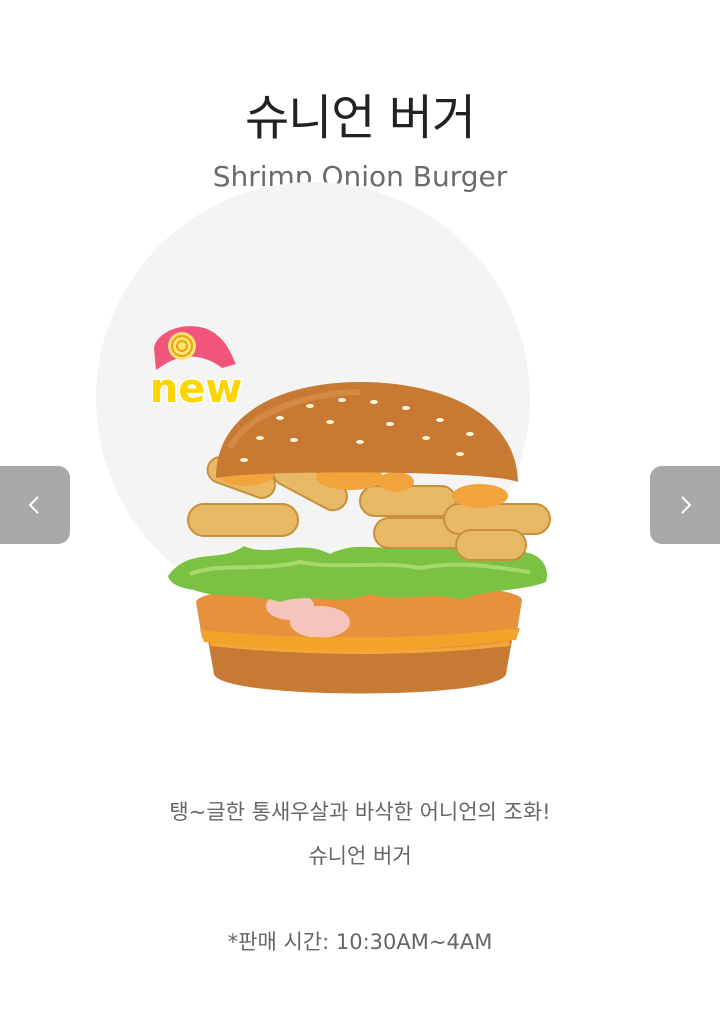  Describe the element at coordinates (360, 812) in the screenshot. I see `product-description: 탱~글한 통새우살과 바삭한 어니언의 조화!` at that location.